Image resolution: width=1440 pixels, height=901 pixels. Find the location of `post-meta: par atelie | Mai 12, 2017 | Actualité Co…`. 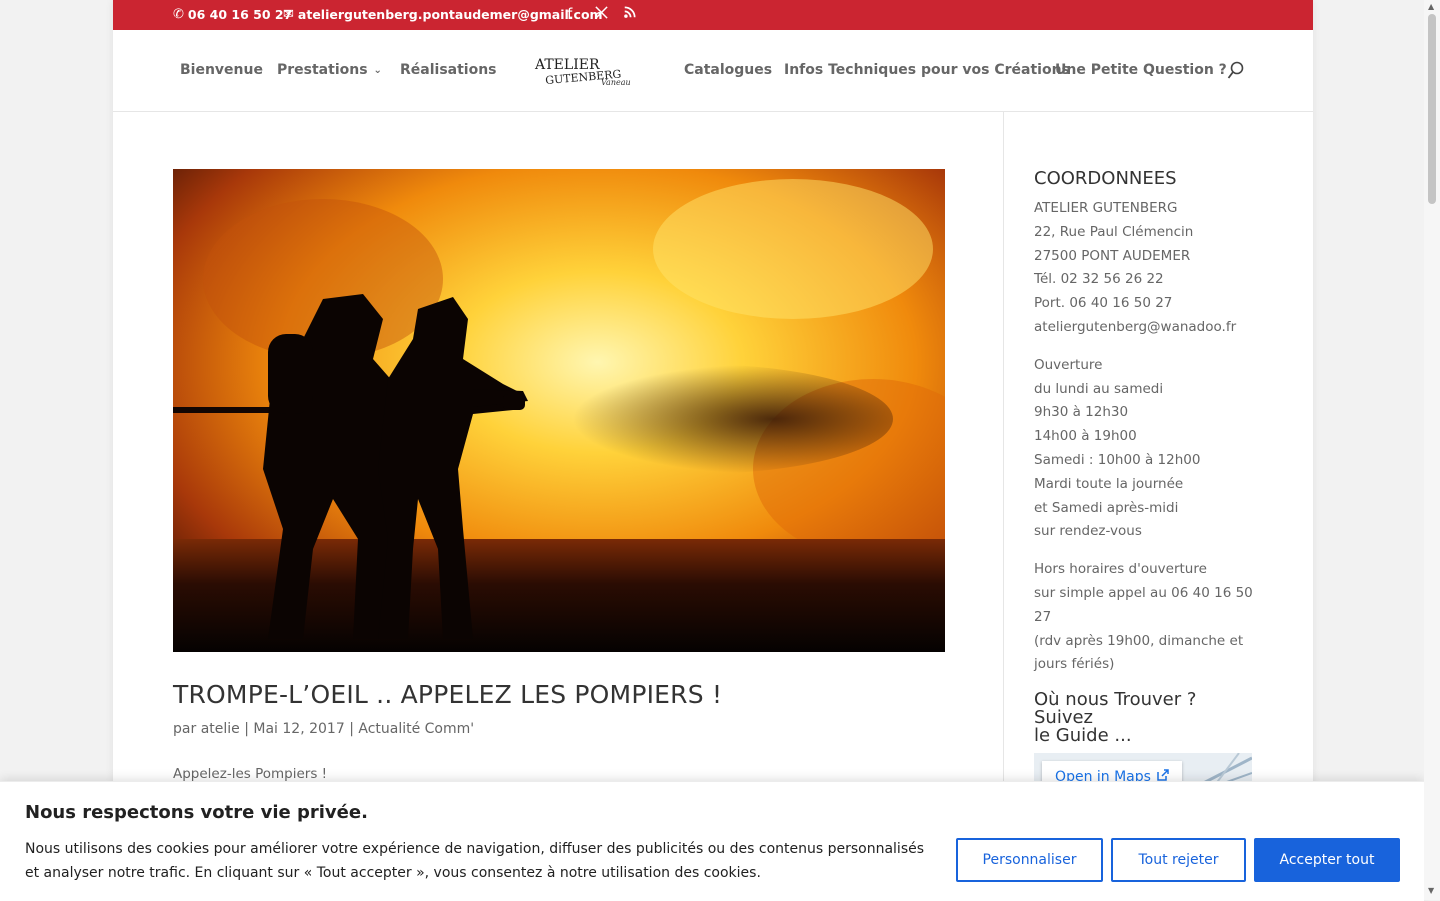

post-meta: par atelie | Mai 12, 2017 | Actualité Co… is located at coordinates (324, 729).